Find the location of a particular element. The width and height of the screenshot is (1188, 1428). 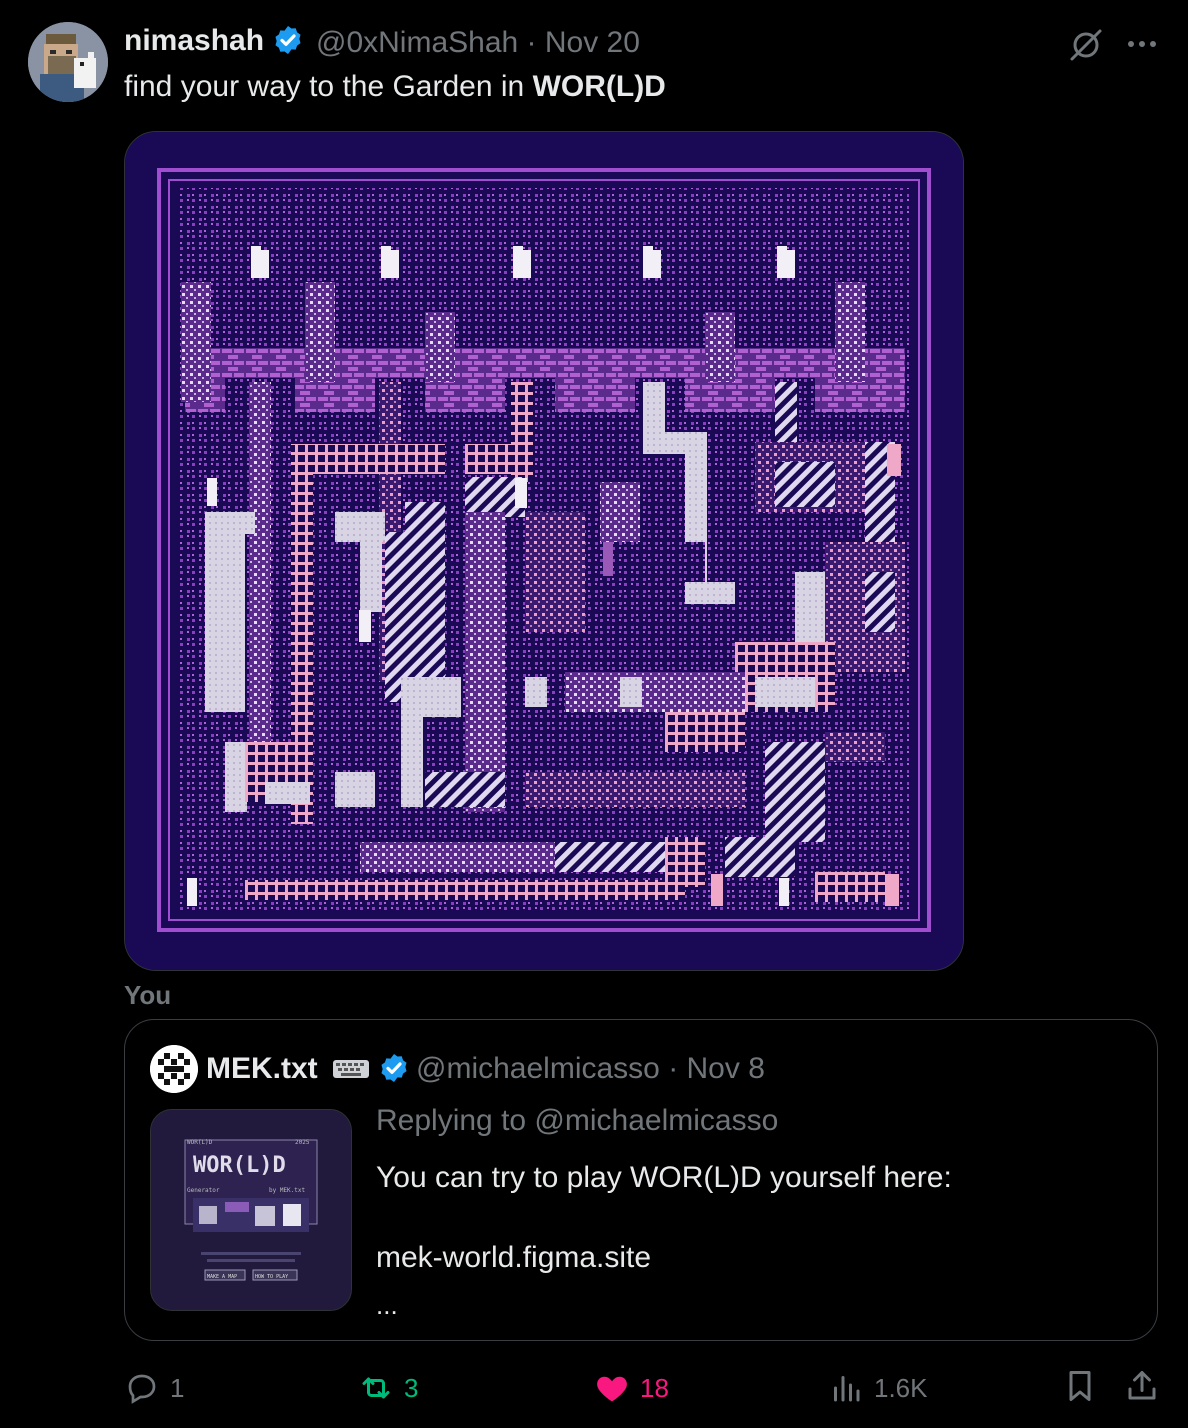

avatar-pixel-portrait-icon is located at coordinates (68, 62).